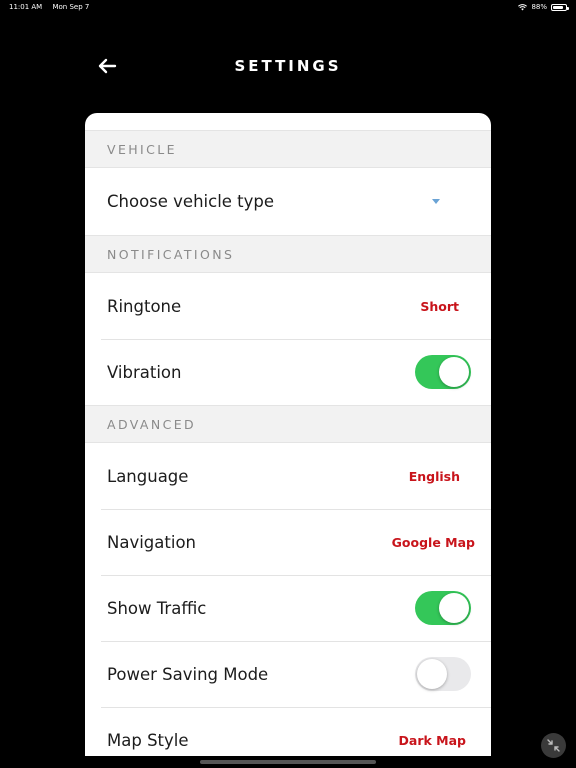  I want to click on home-indicator, so click(288, 762).